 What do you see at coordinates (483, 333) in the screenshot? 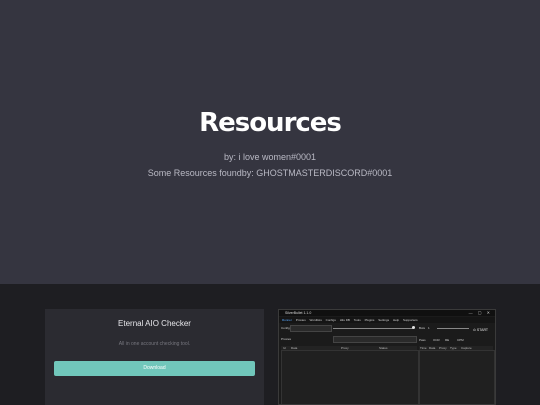
I see `app-start-button: ⊙ START` at bounding box center [483, 333].